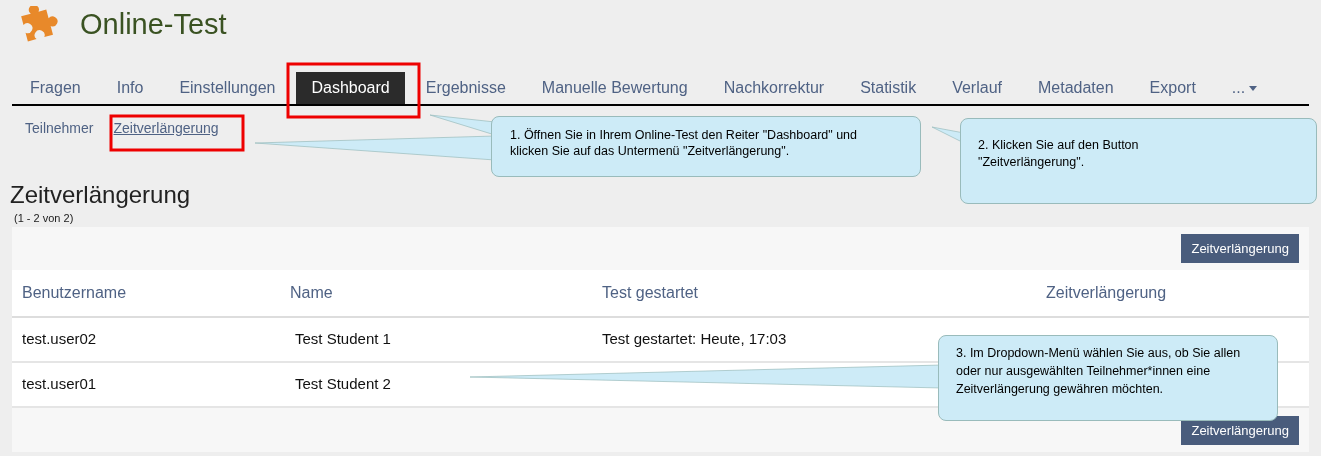 Image resolution: width=1321 pixels, height=456 pixels. I want to click on subtab-link: Zeitverlängerung, so click(166, 128).